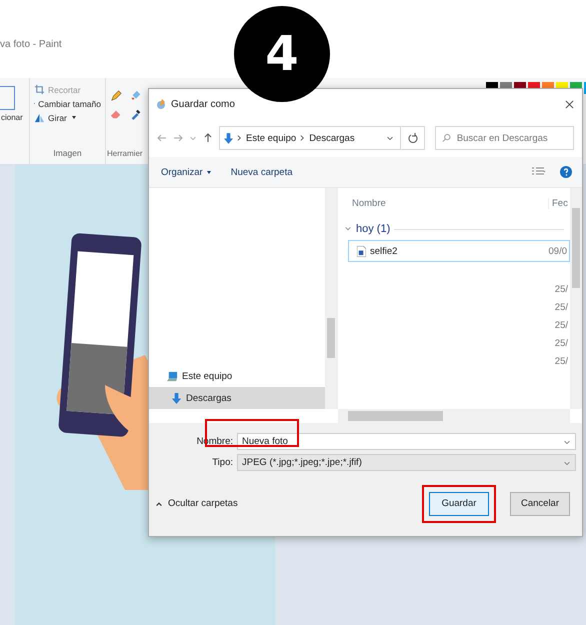 Image resolution: width=586 pixels, height=625 pixels. What do you see at coordinates (237, 398) in the screenshot?
I see `nav-item: Descargas` at bounding box center [237, 398].